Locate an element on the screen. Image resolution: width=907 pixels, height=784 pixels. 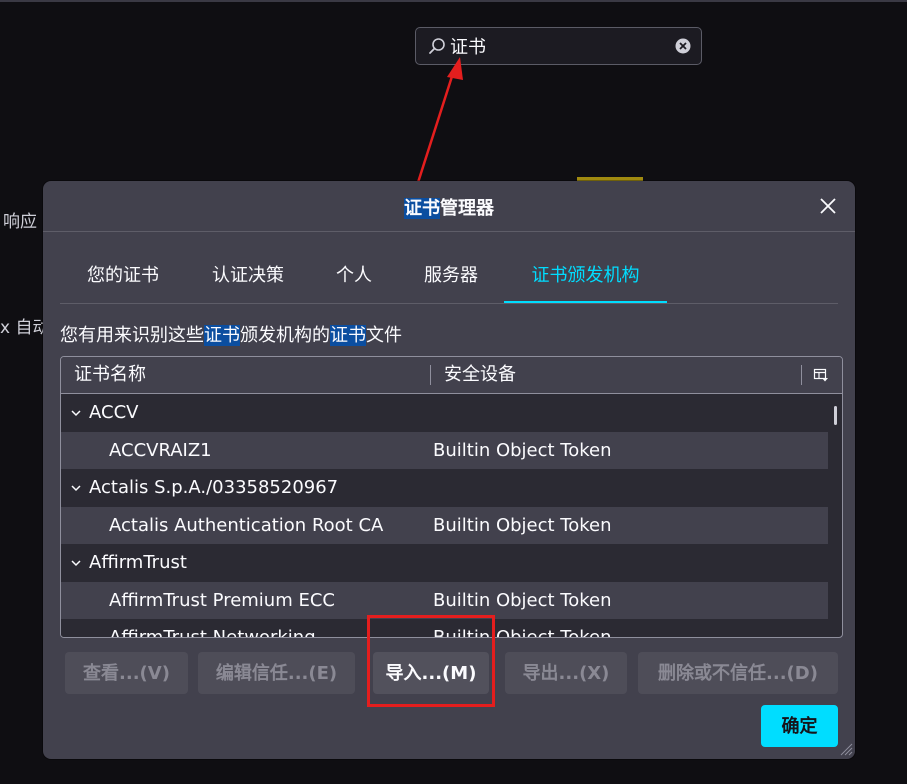
delete-or-distrust-button: 删除或不信任...(D) is located at coordinates (738, 673).